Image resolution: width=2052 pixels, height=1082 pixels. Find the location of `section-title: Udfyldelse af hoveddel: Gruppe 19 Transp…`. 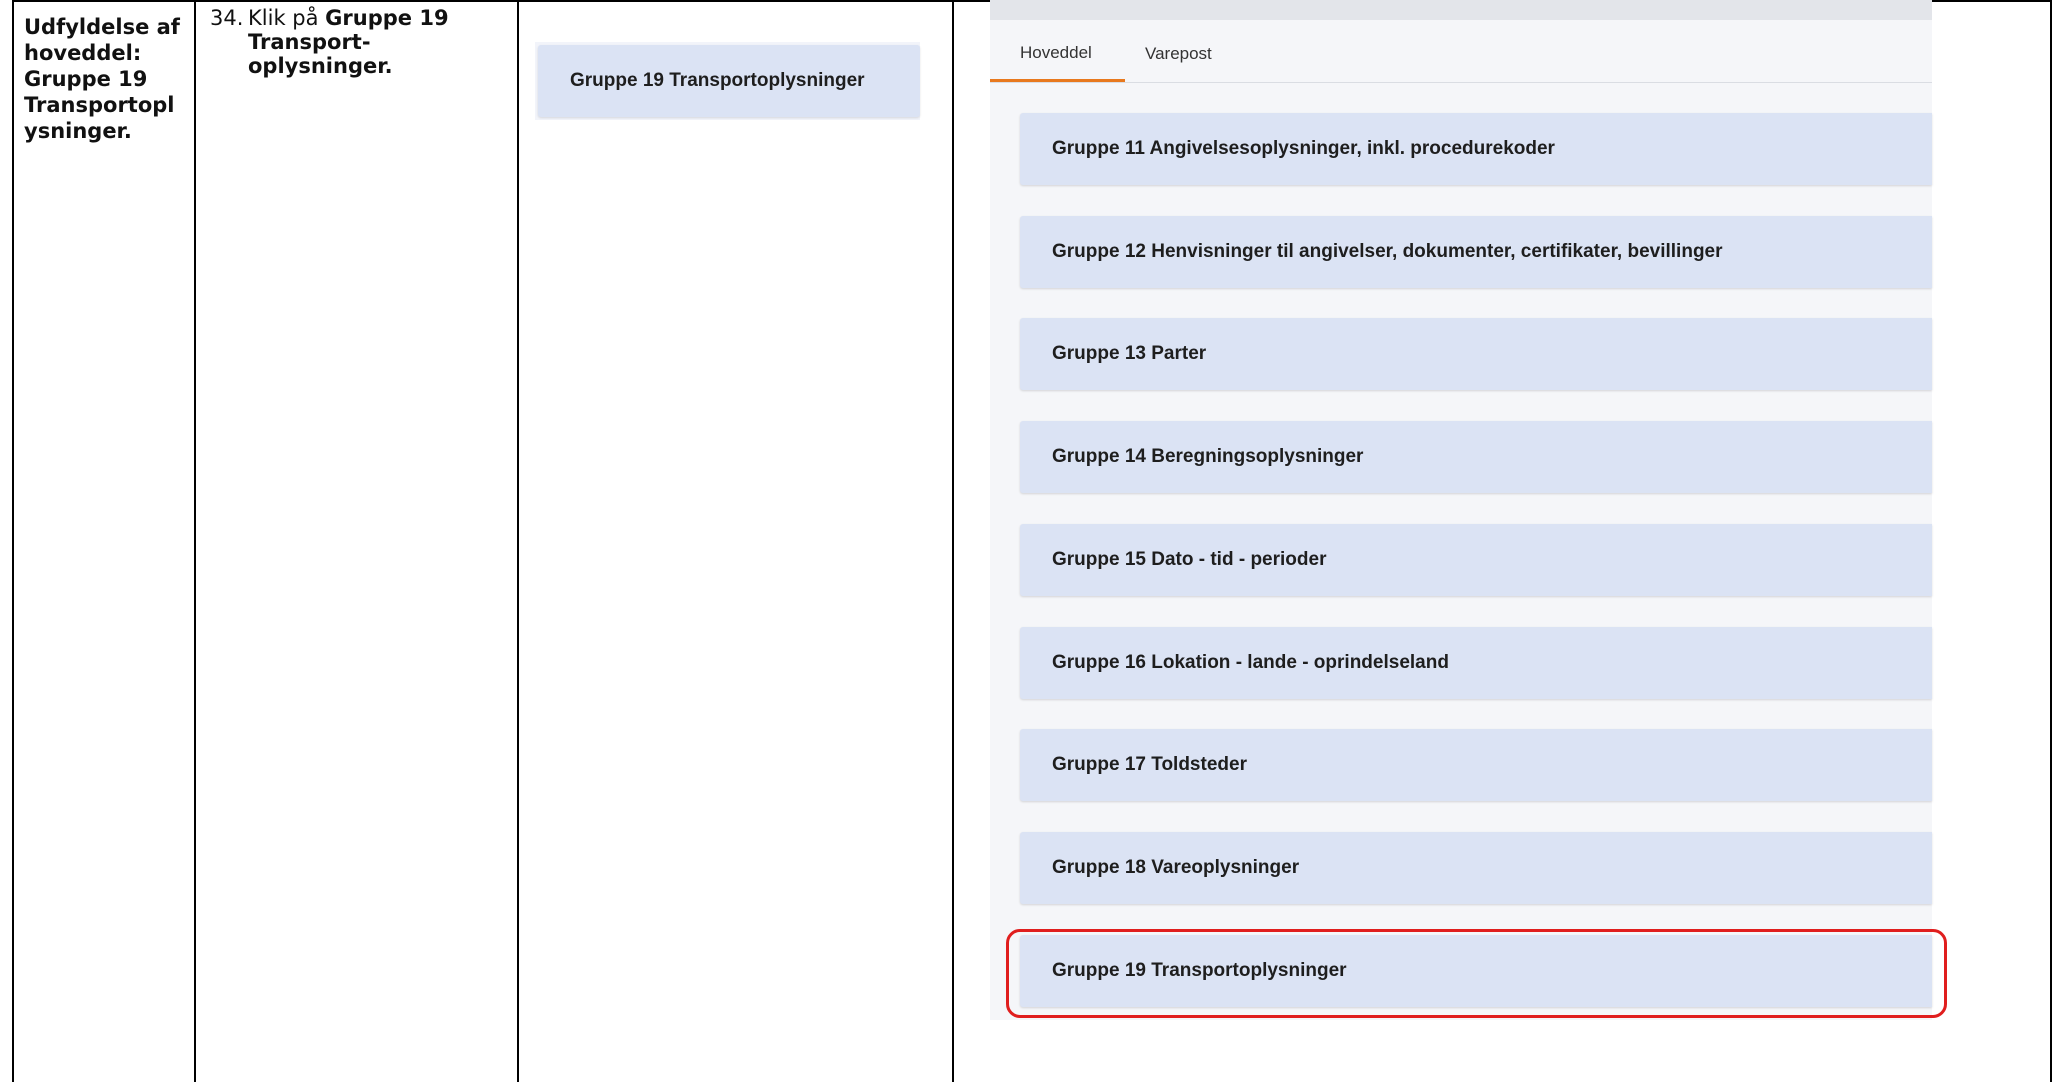

section-title: Udfyldelse af hoveddel: Gruppe 19 Transp… is located at coordinates (104, 79).